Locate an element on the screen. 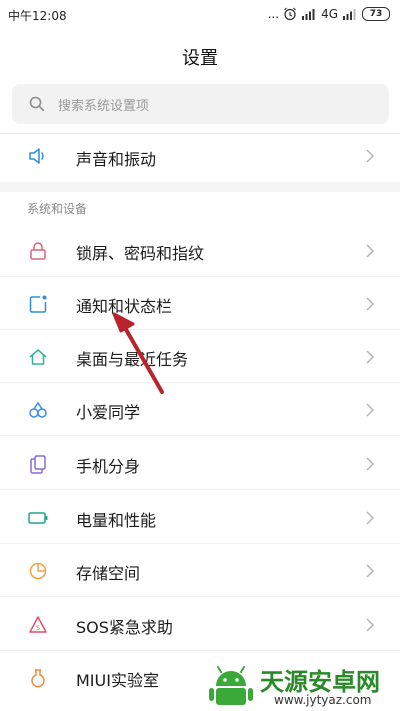  status-time: 中午12:08 is located at coordinates (37, 16).